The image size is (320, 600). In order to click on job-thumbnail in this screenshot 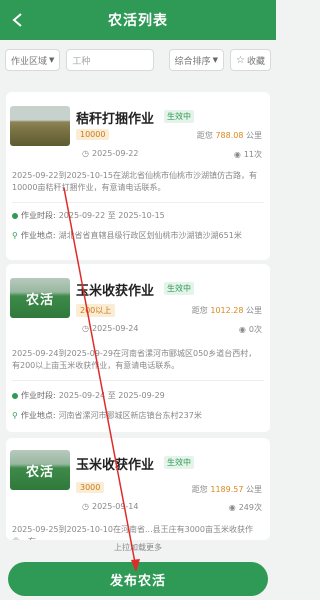, I will do `click(40, 126)`.